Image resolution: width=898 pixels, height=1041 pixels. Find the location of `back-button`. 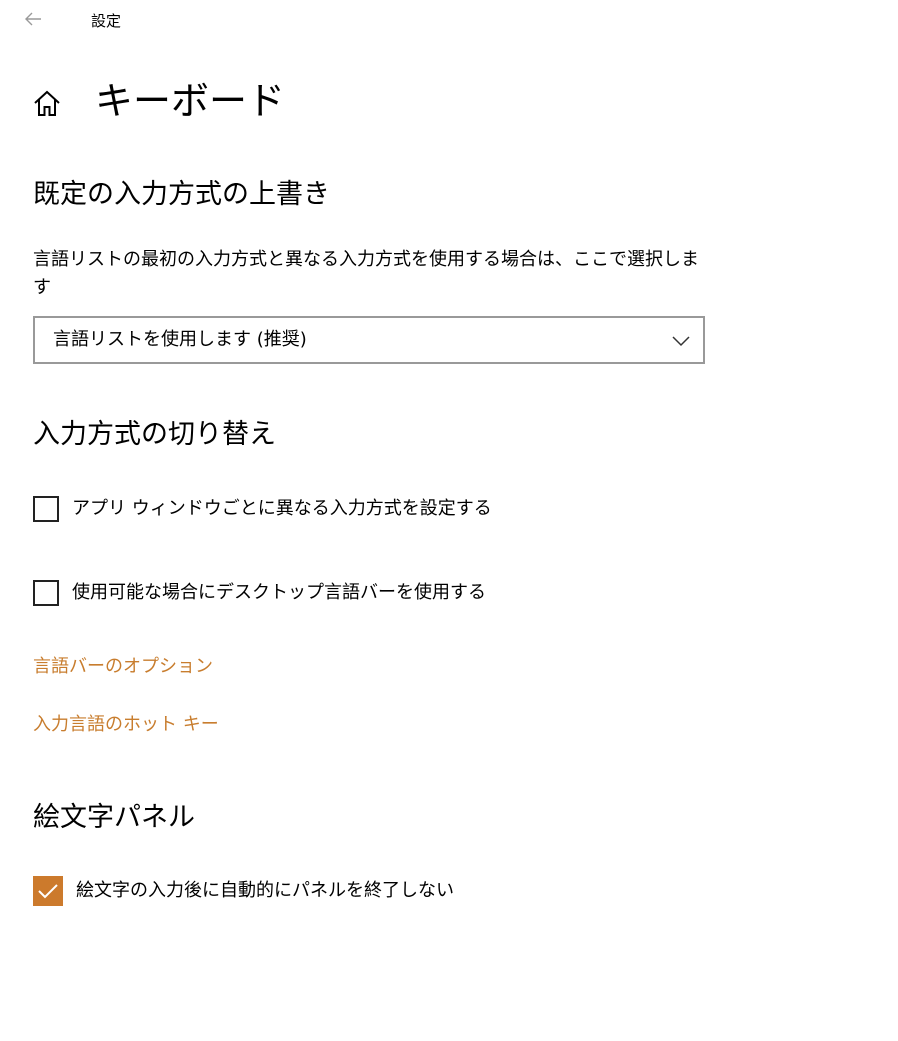

back-button is located at coordinates (33, 19).